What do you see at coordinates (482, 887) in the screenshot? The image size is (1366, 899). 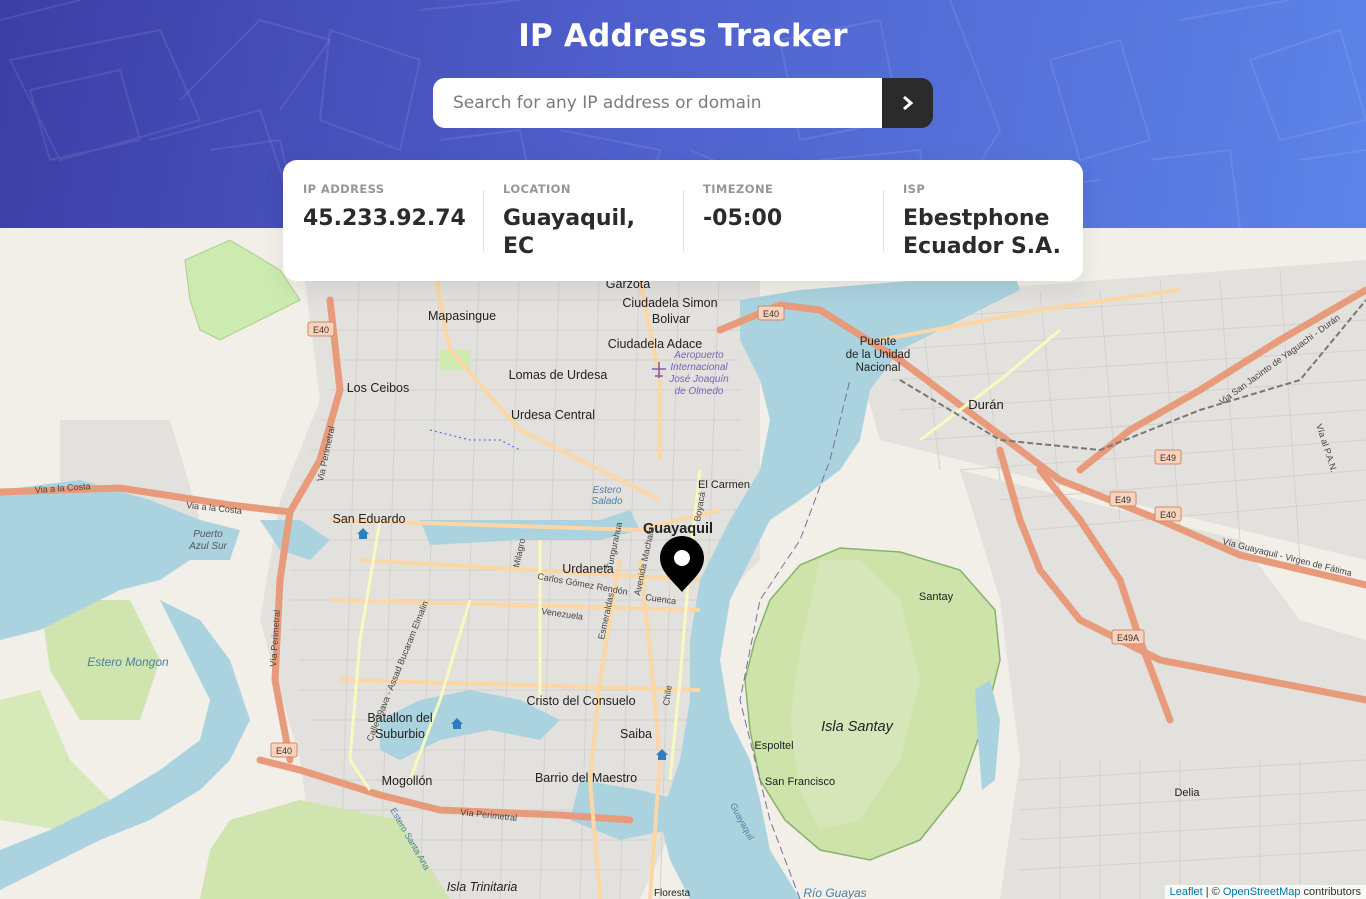 I see `label-isla-trinitaria: Isla Trinitaria` at bounding box center [482, 887].